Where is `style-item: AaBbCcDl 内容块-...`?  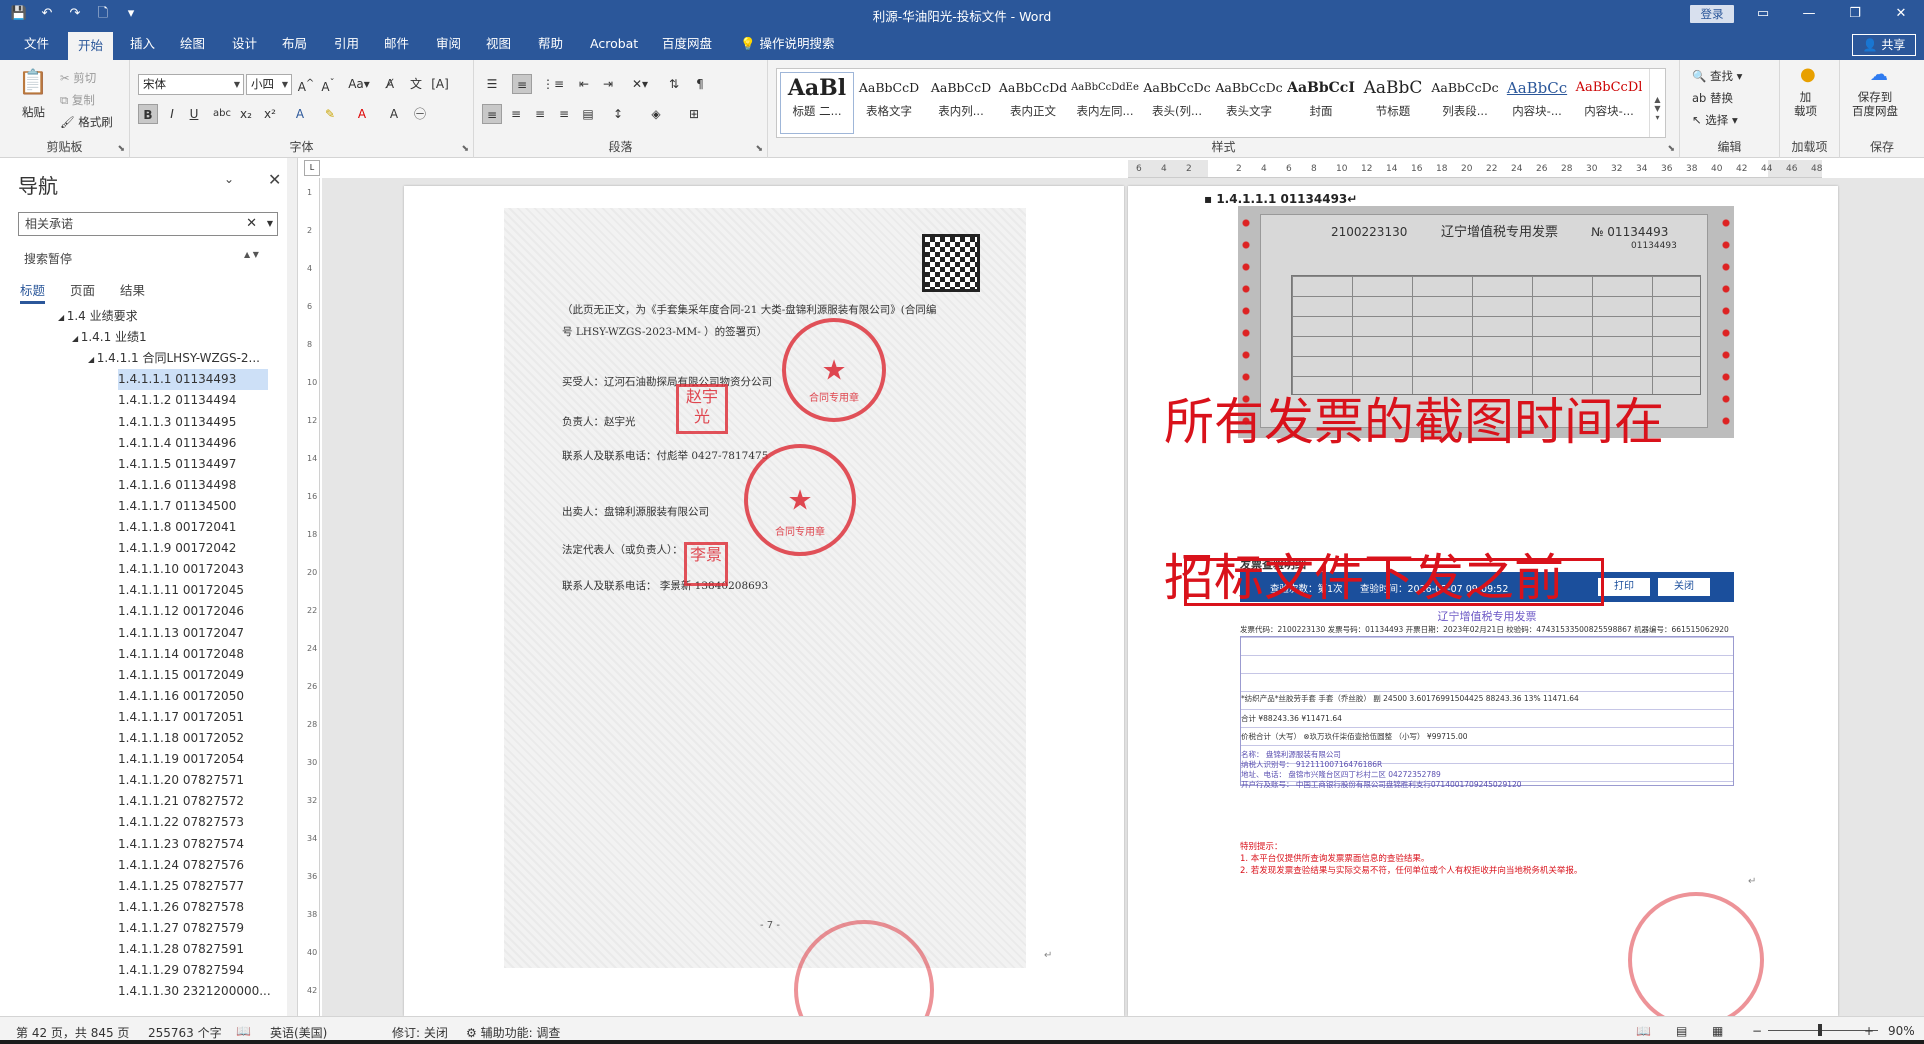 style-item: AaBbCcDl 内容块-... is located at coordinates (1609, 103).